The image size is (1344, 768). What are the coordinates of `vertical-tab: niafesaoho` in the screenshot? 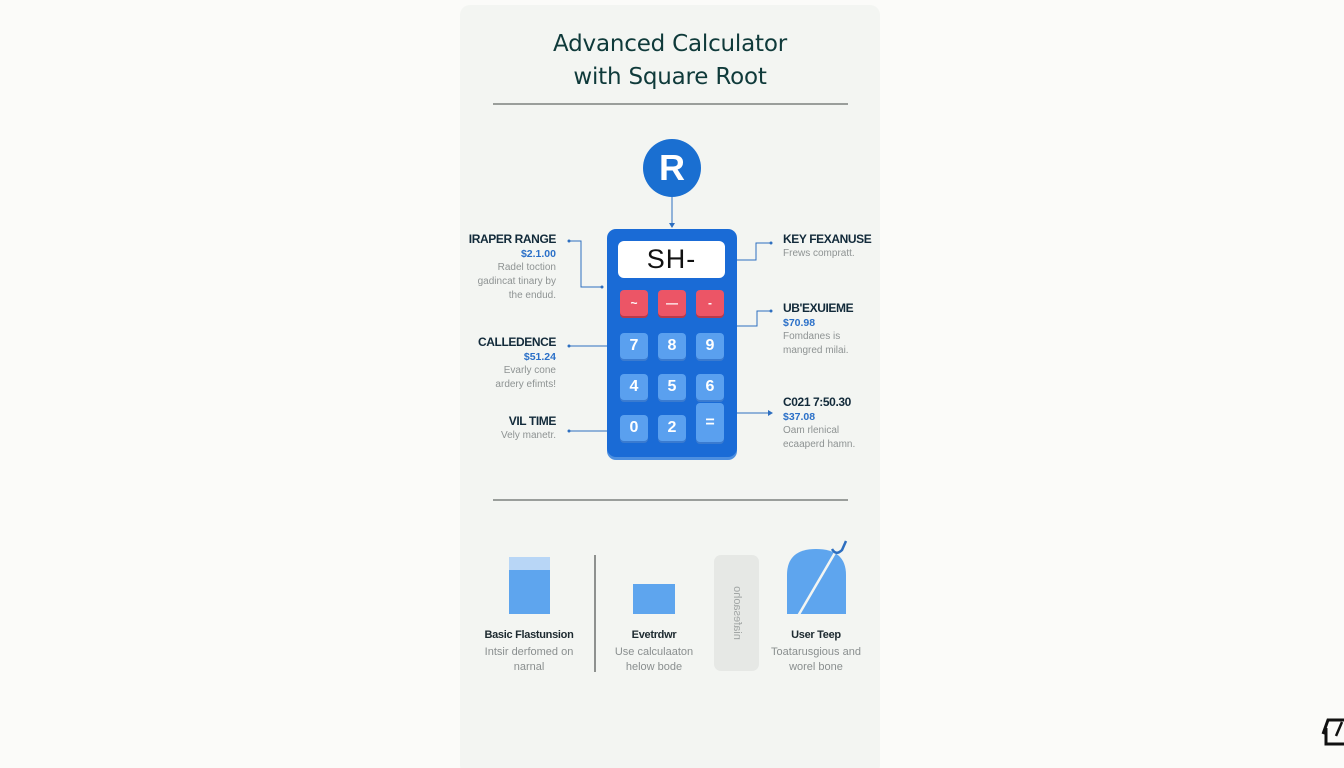 It's located at (736, 613).